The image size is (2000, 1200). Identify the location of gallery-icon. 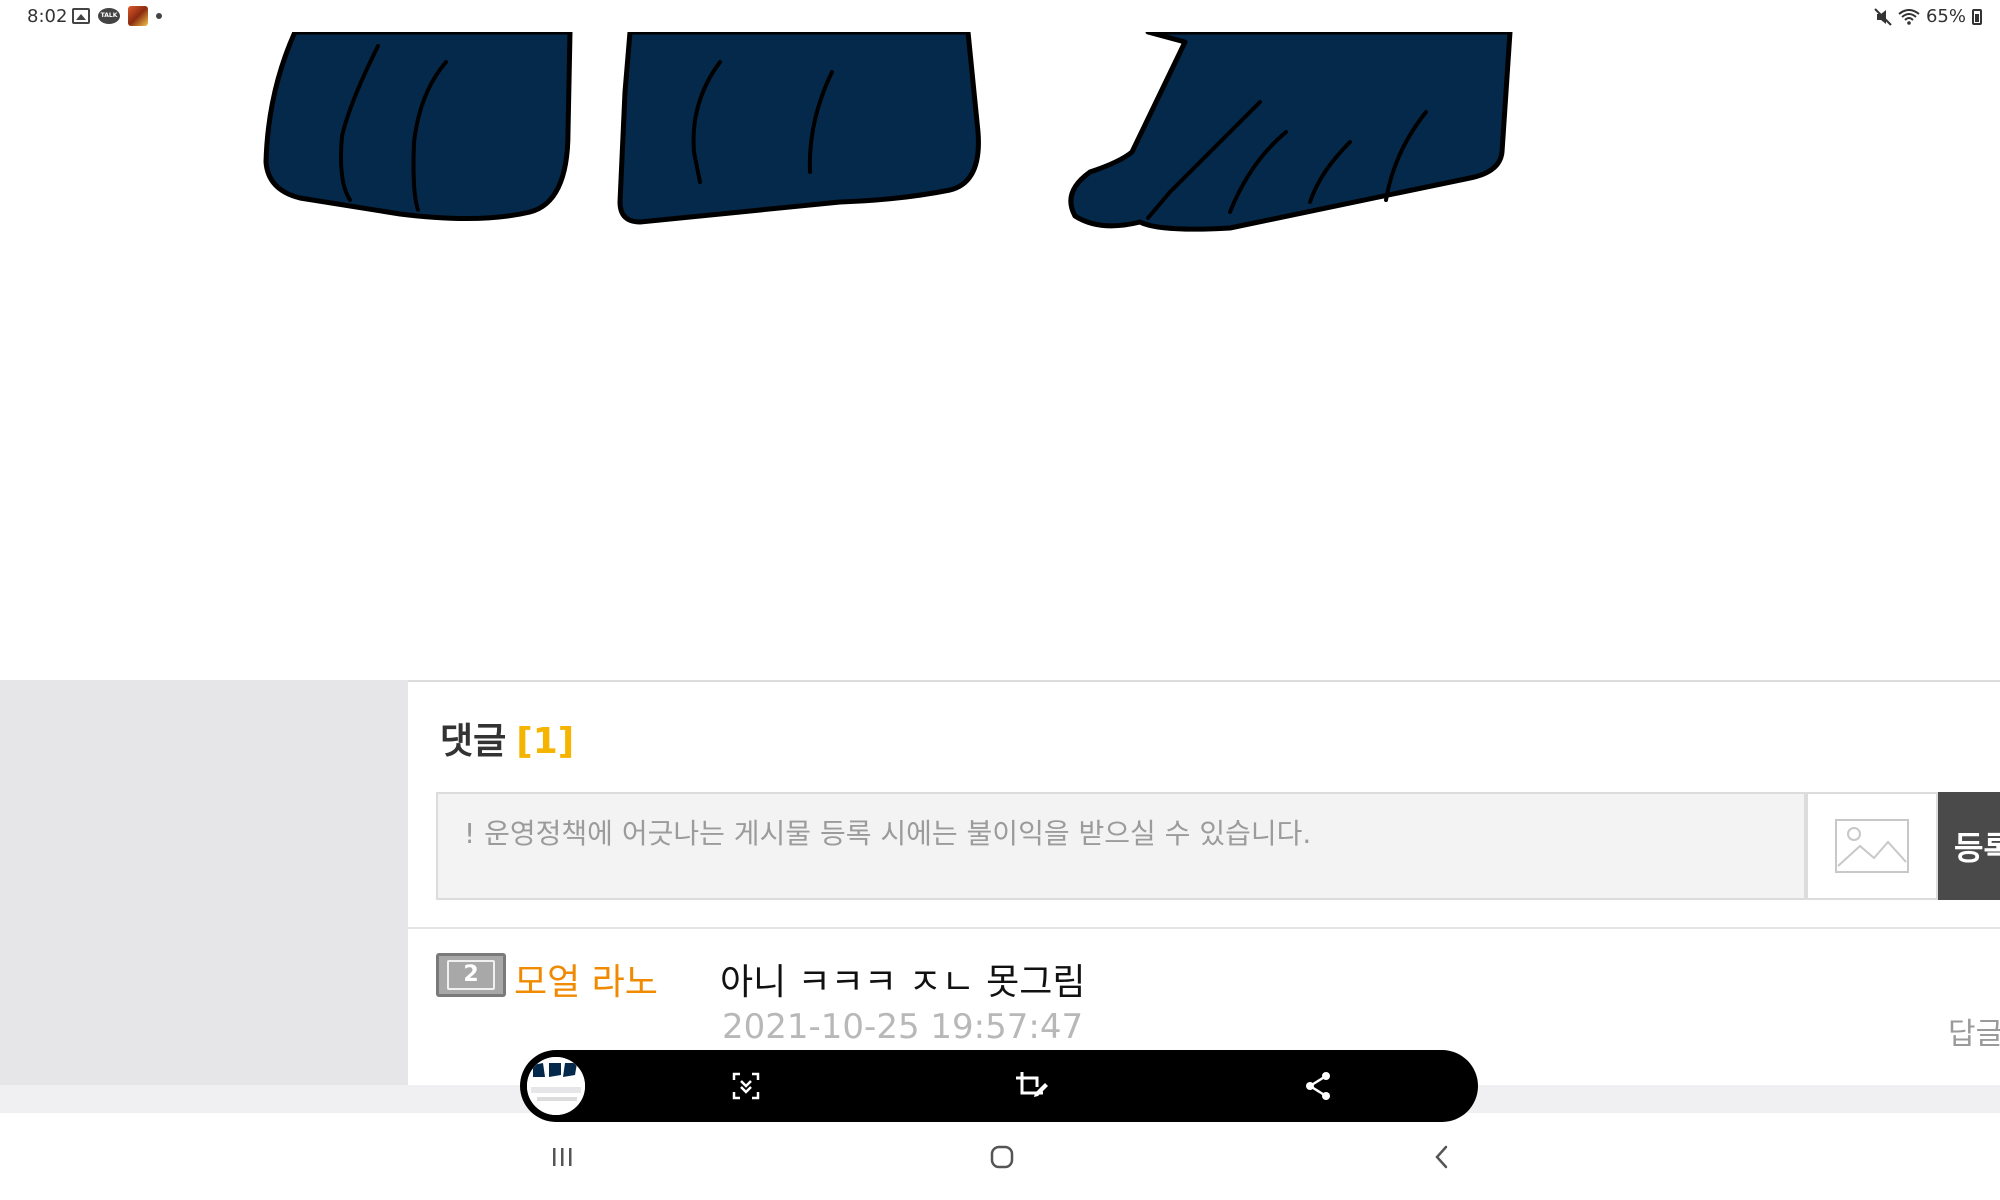
(81, 16).